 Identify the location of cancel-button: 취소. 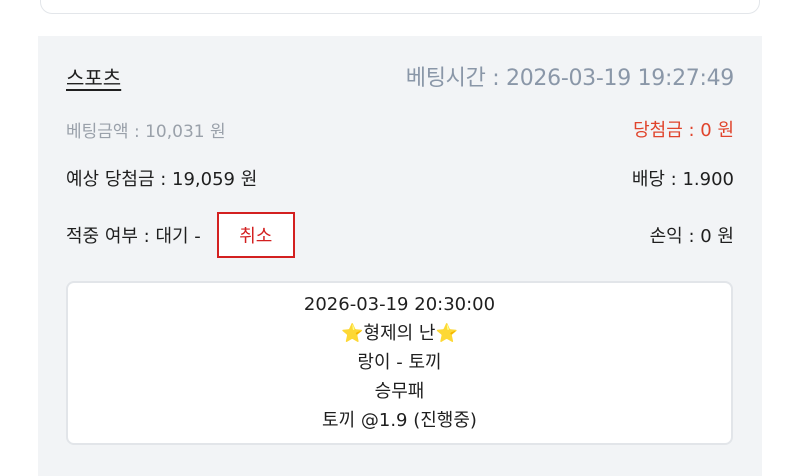
(255, 235).